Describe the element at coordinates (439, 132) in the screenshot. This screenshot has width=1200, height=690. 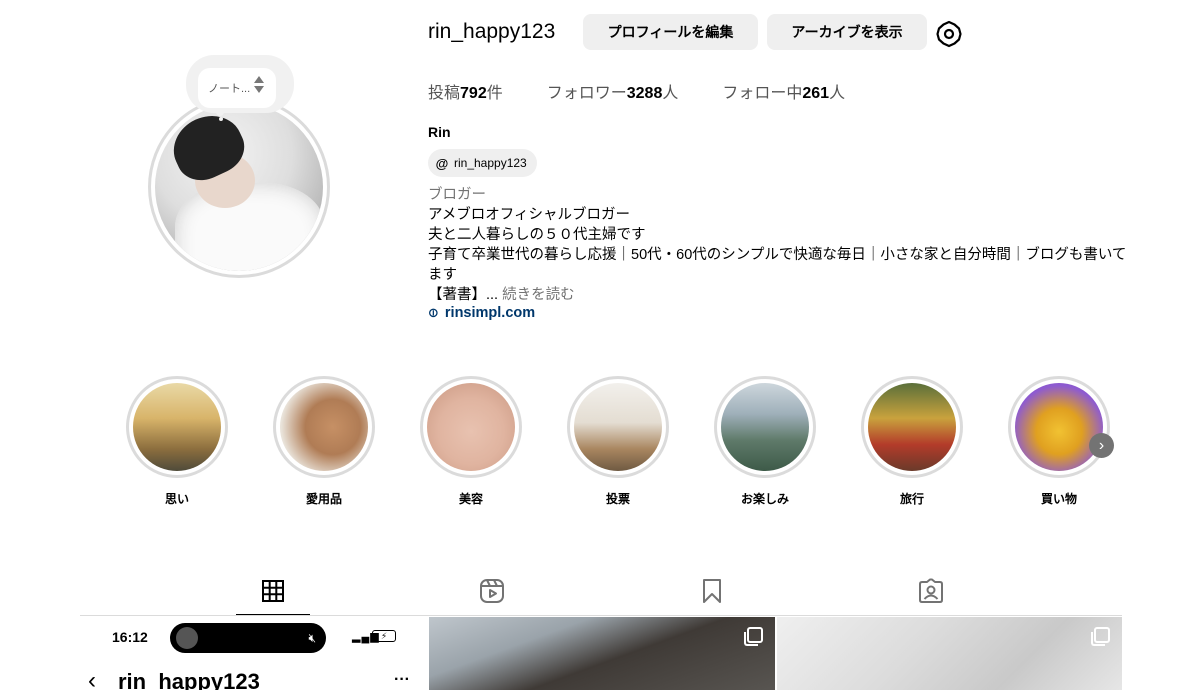
I see `profile-full-name: Rin` at that location.